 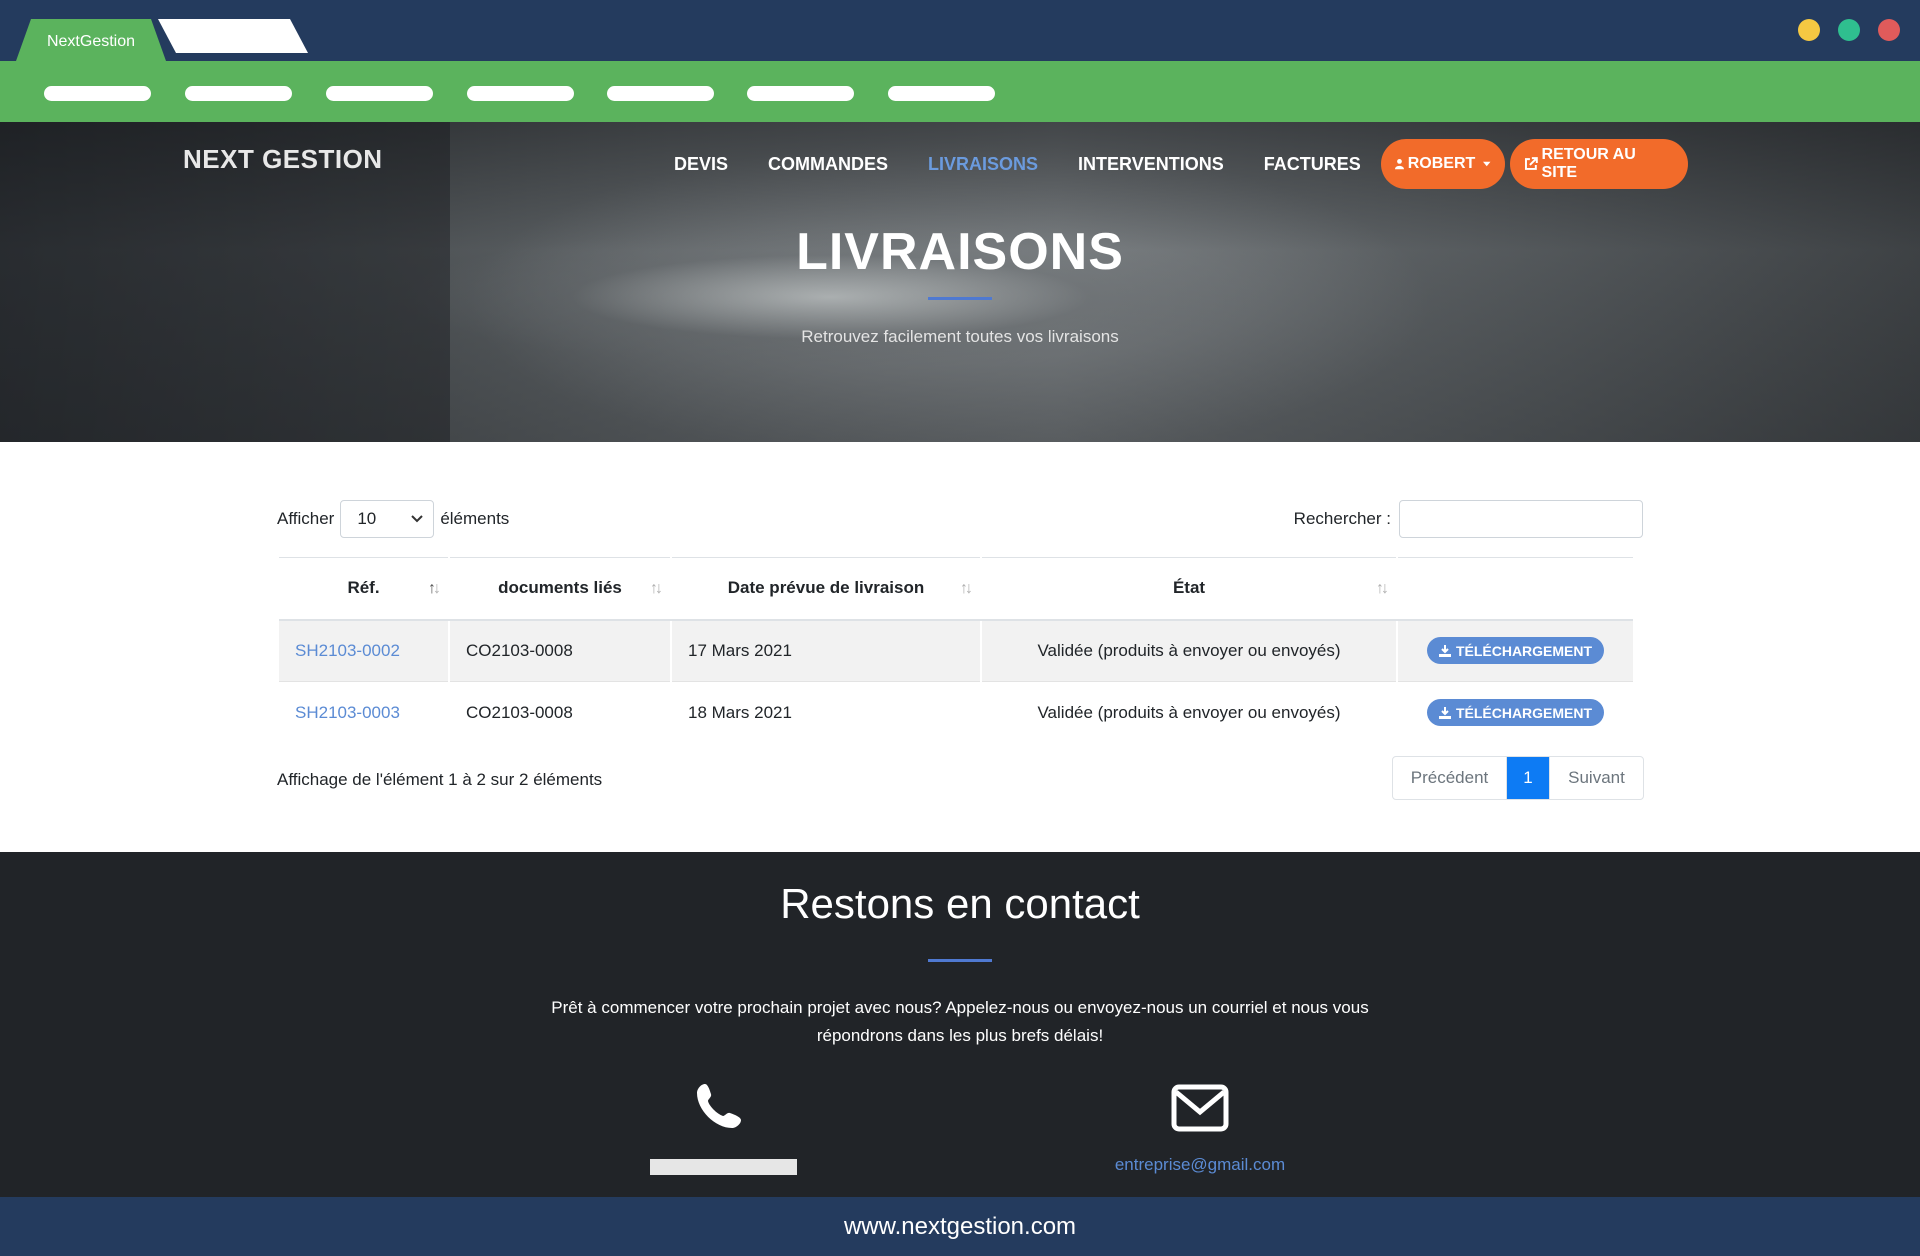 What do you see at coordinates (387, 519) in the screenshot?
I see `page-size-select: 10` at bounding box center [387, 519].